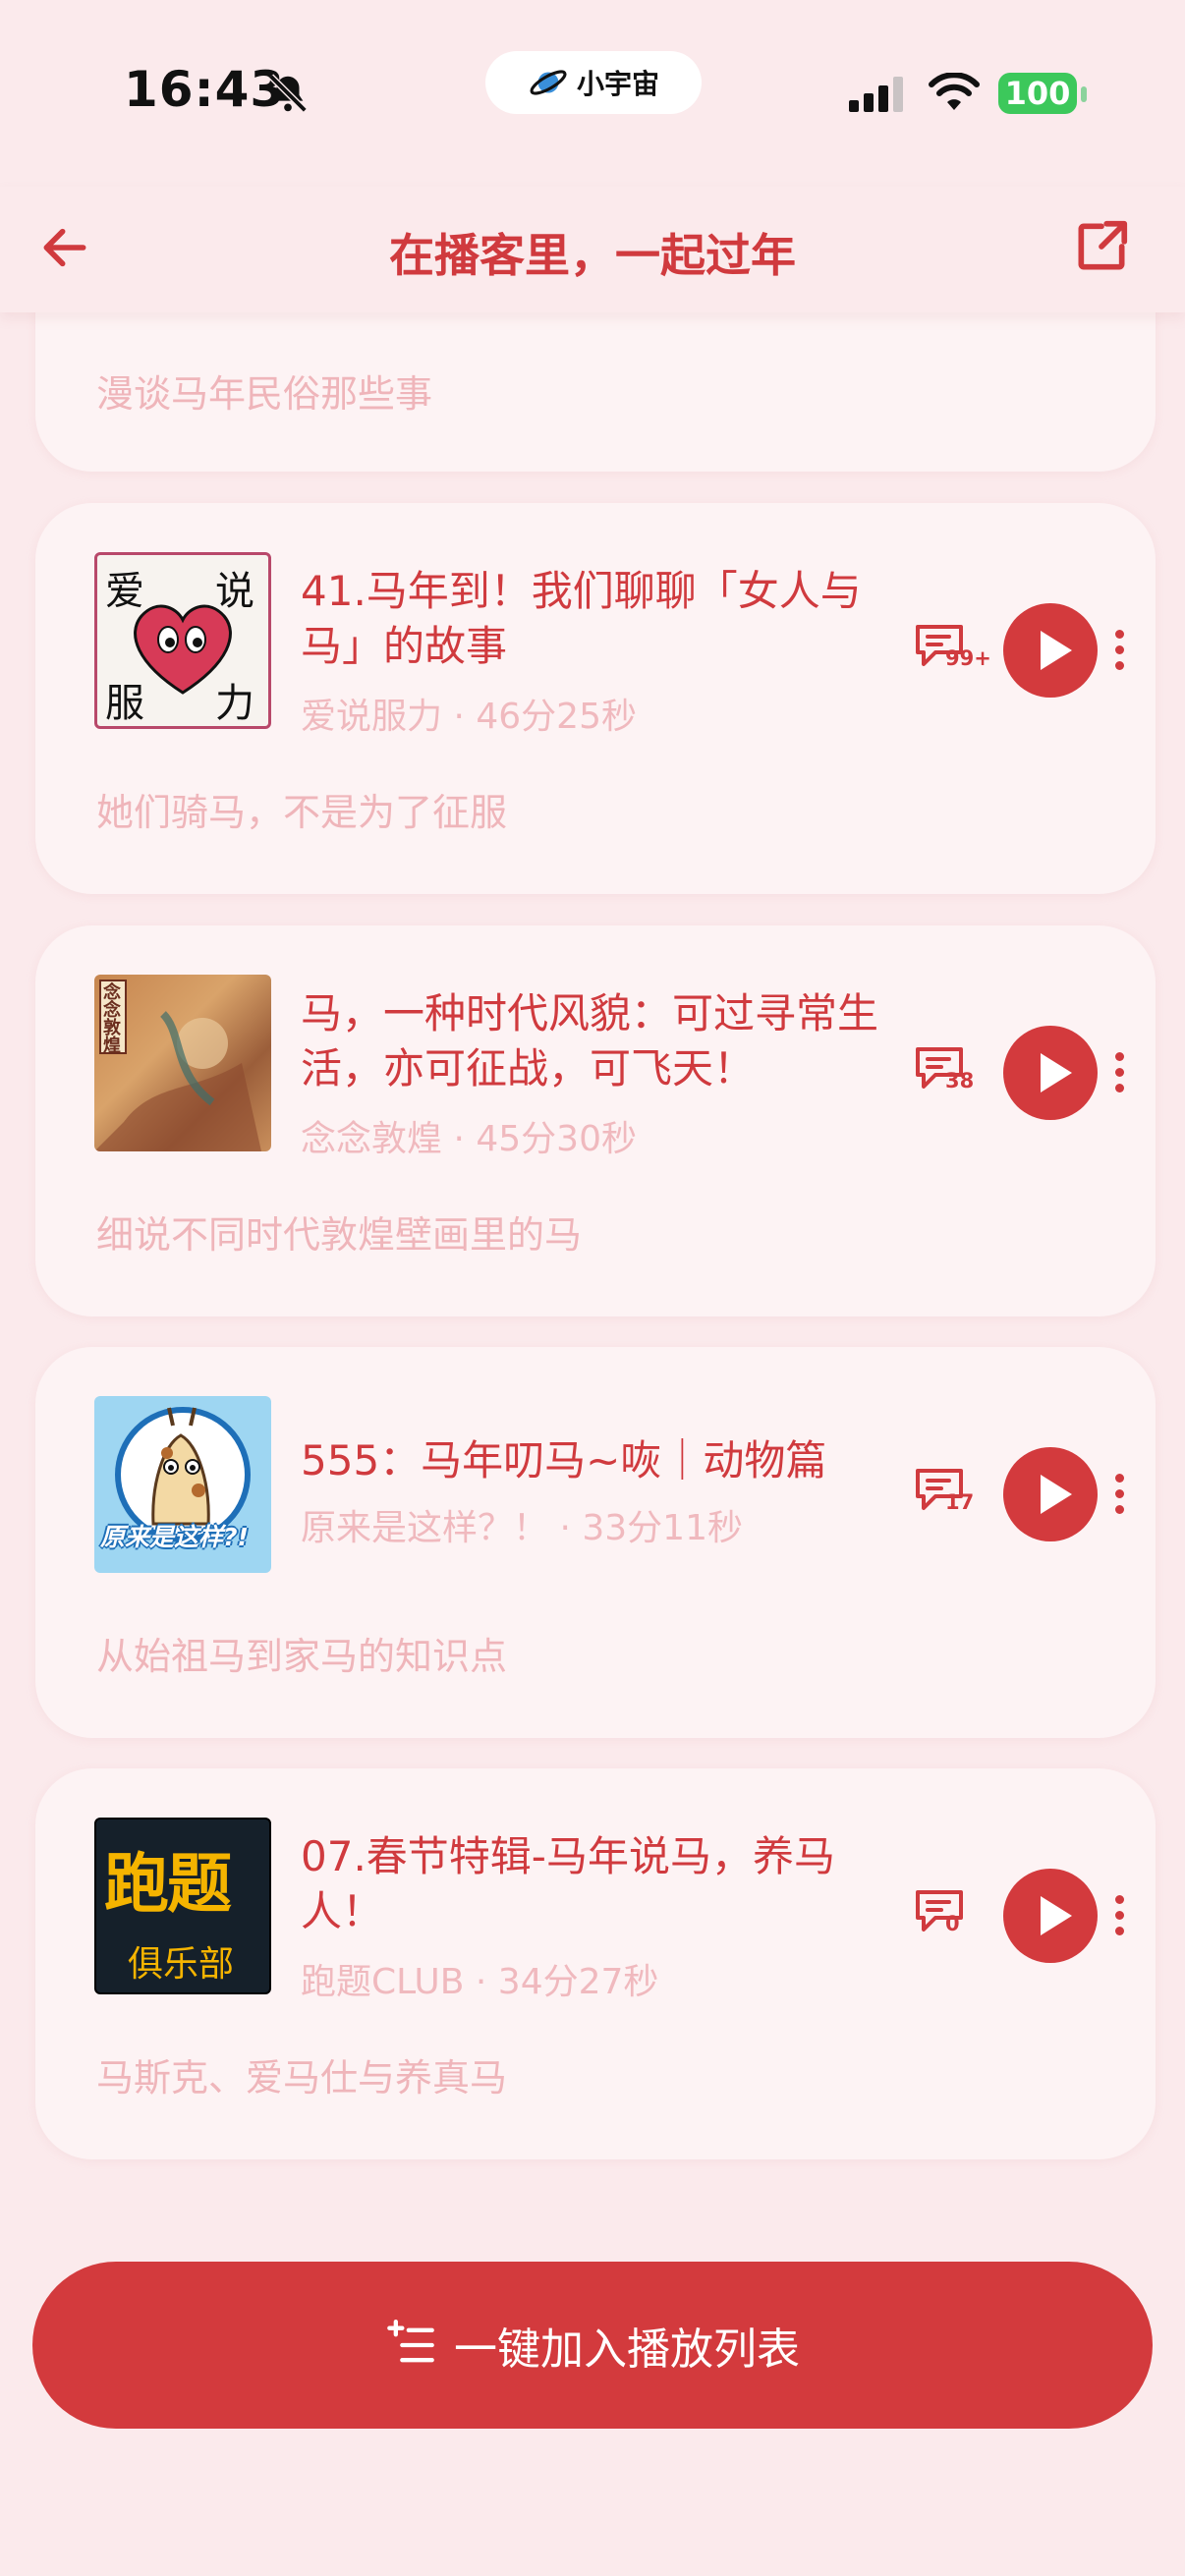 This screenshot has width=1185, height=2576. Describe the element at coordinates (627, 2349) in the screenshot. I see `add-all-label: 一键加入播放列表` at that location.